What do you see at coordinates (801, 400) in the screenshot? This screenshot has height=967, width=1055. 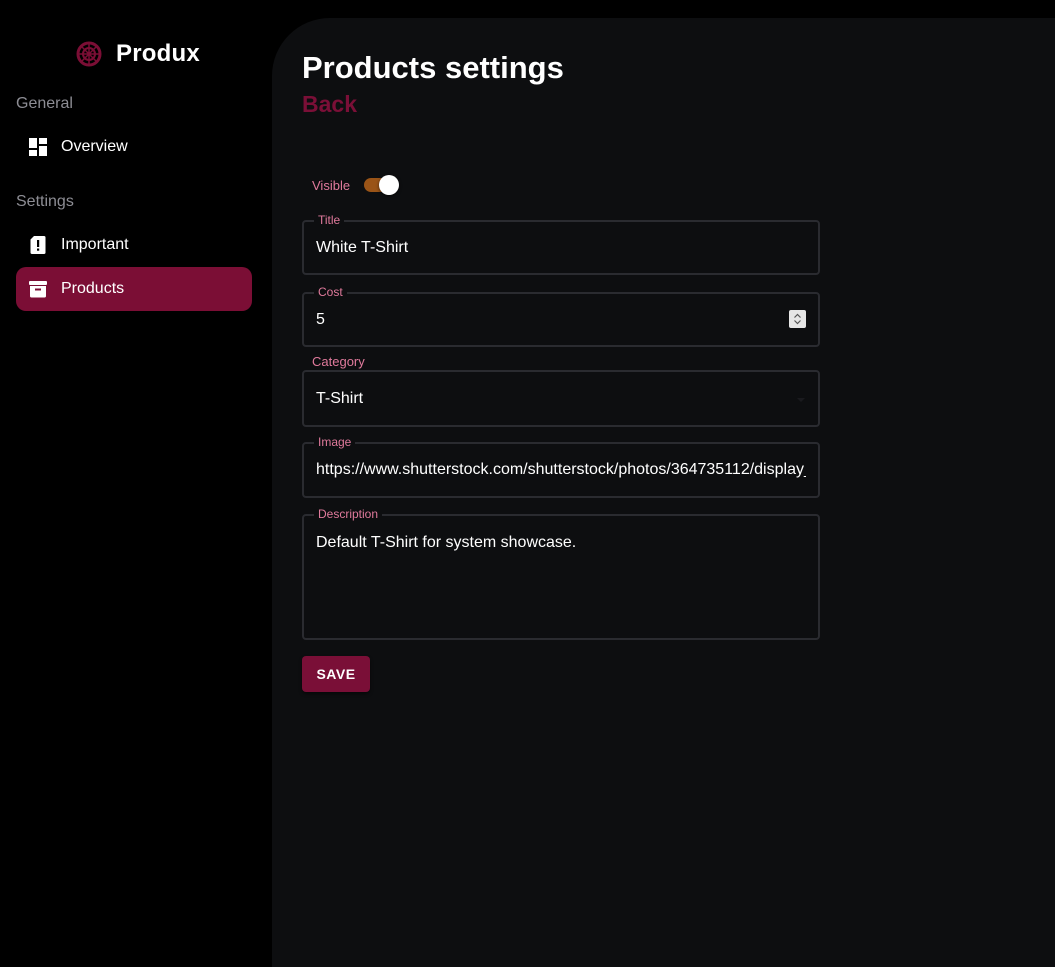 I see `chevron-down-icon` at bounding box center [801, 400].